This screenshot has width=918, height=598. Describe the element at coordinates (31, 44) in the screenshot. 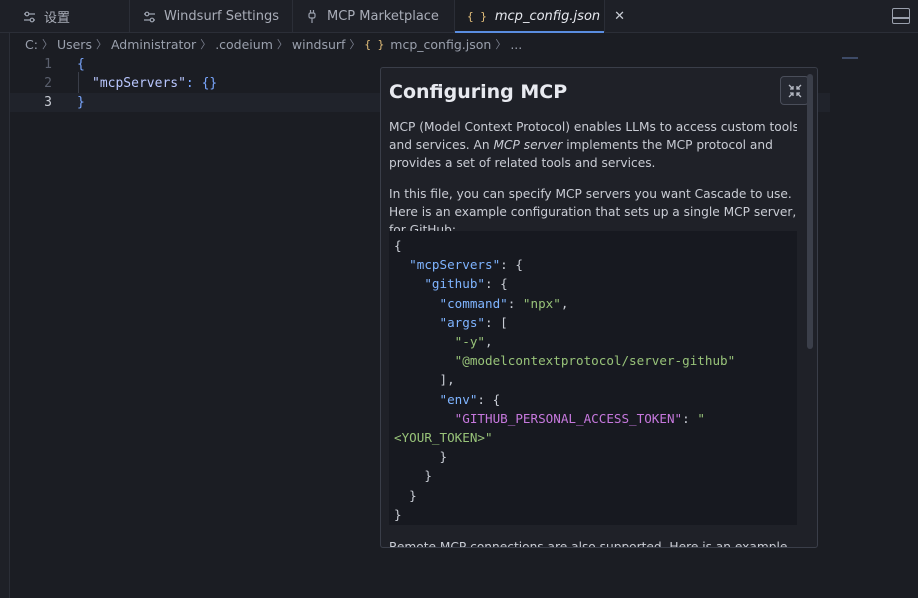

I see `breadcrumb-item: C:` at that location.